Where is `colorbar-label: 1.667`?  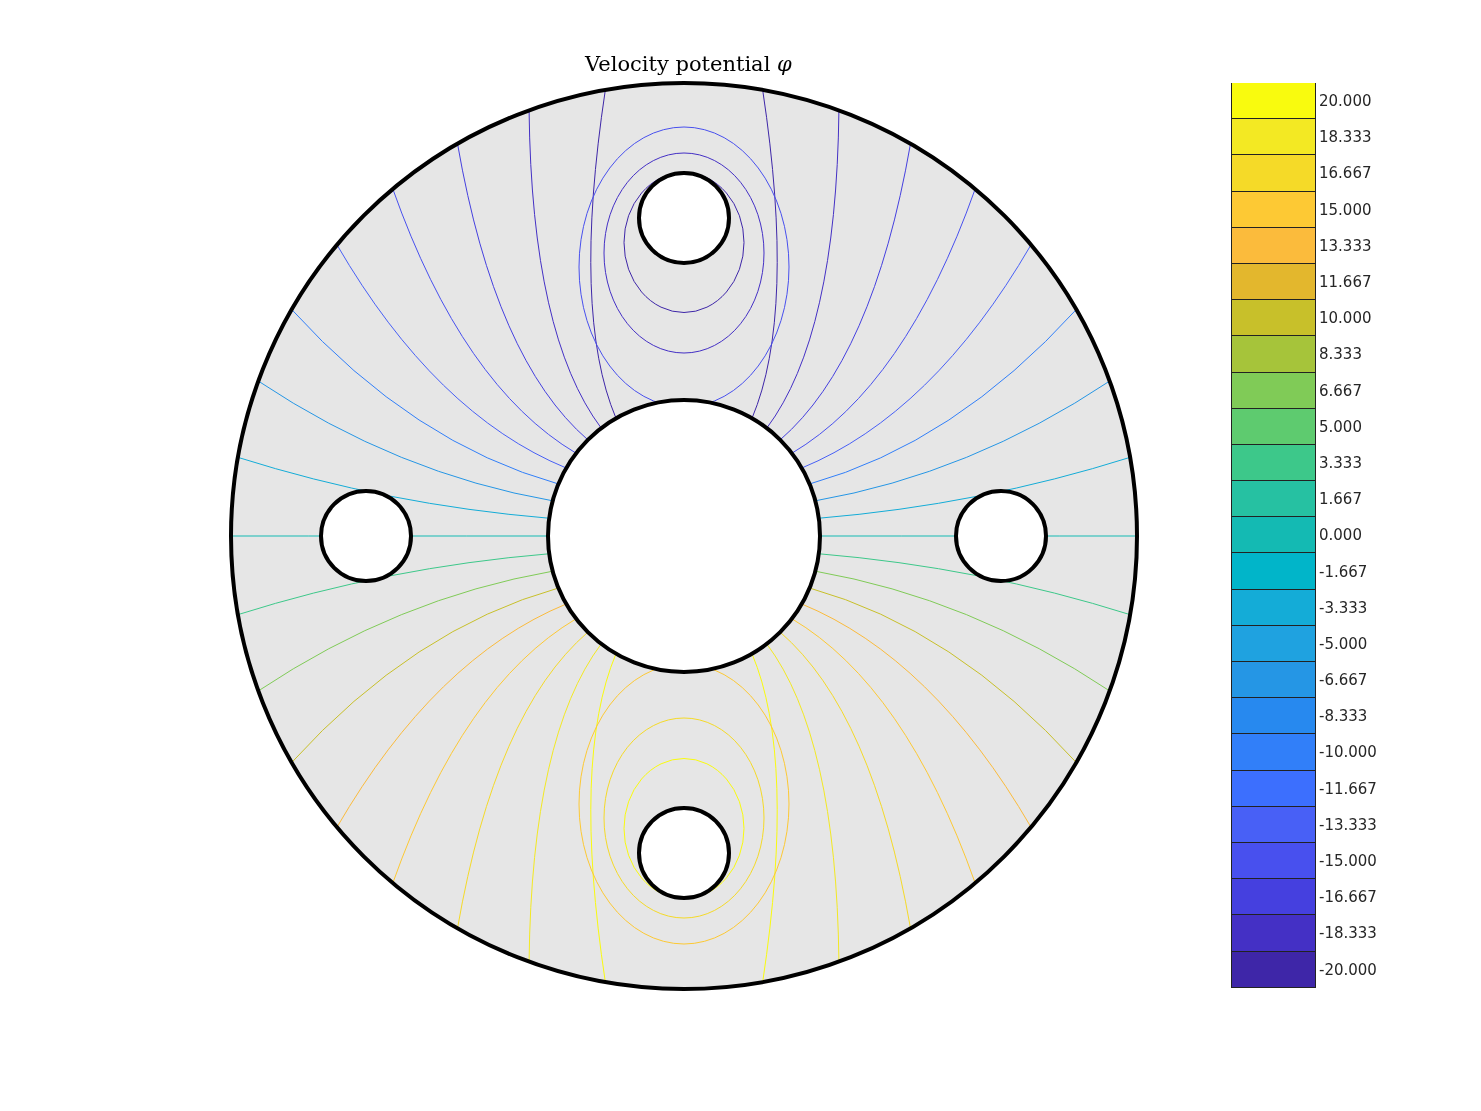 colorbar-label: 1.667 is located at coordinates (1340, 499).